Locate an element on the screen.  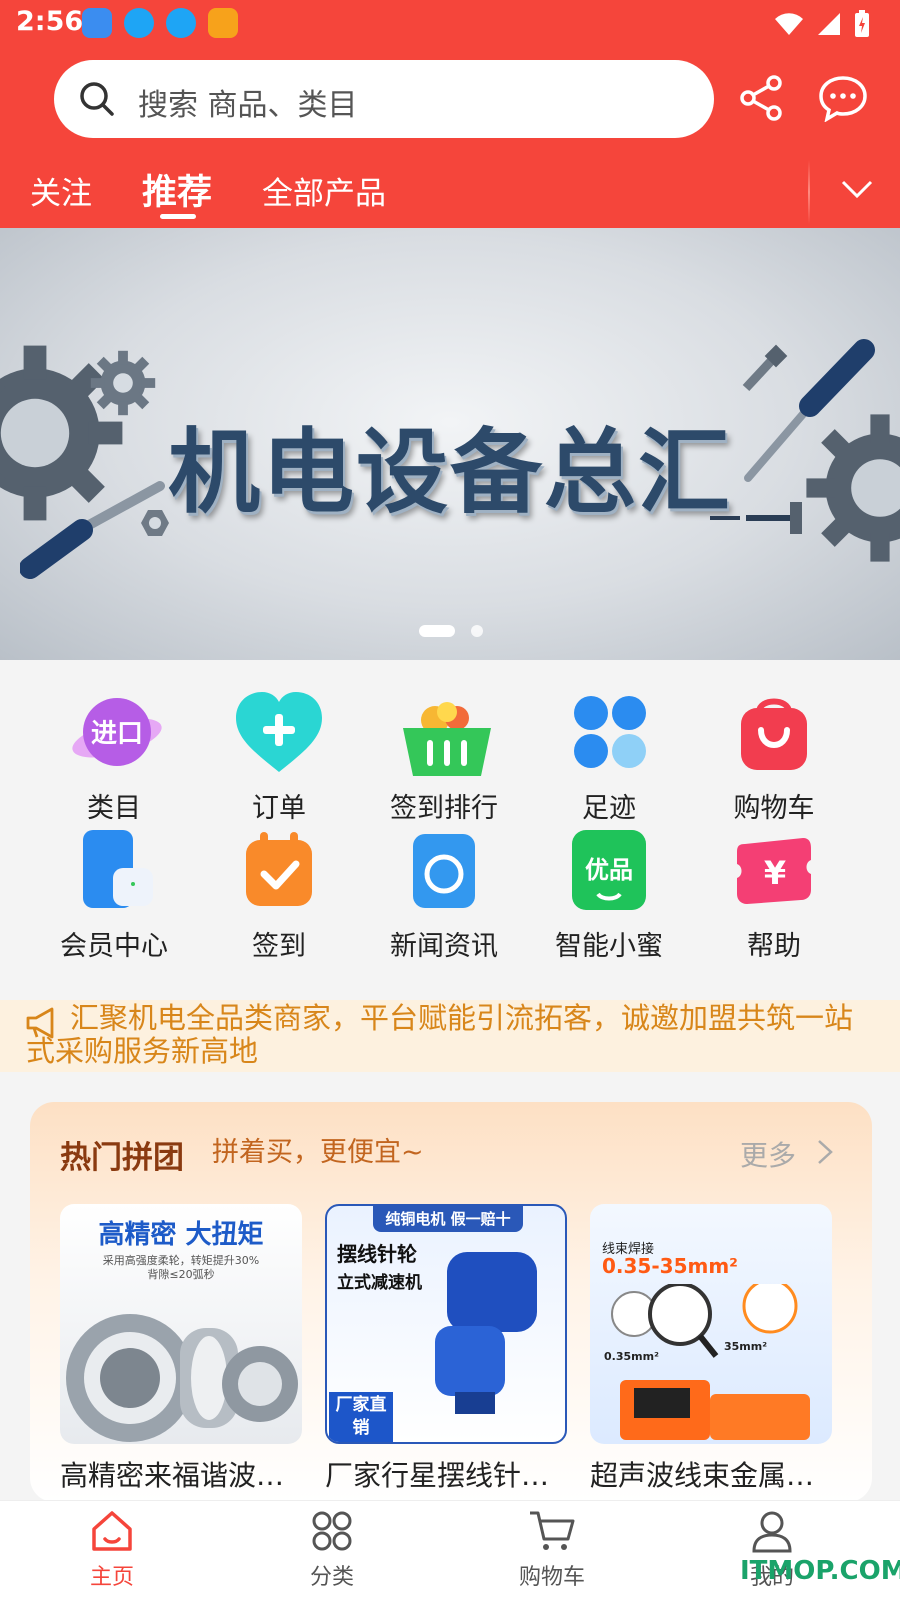
shop-app-icon is located at coordinates (223, 23).